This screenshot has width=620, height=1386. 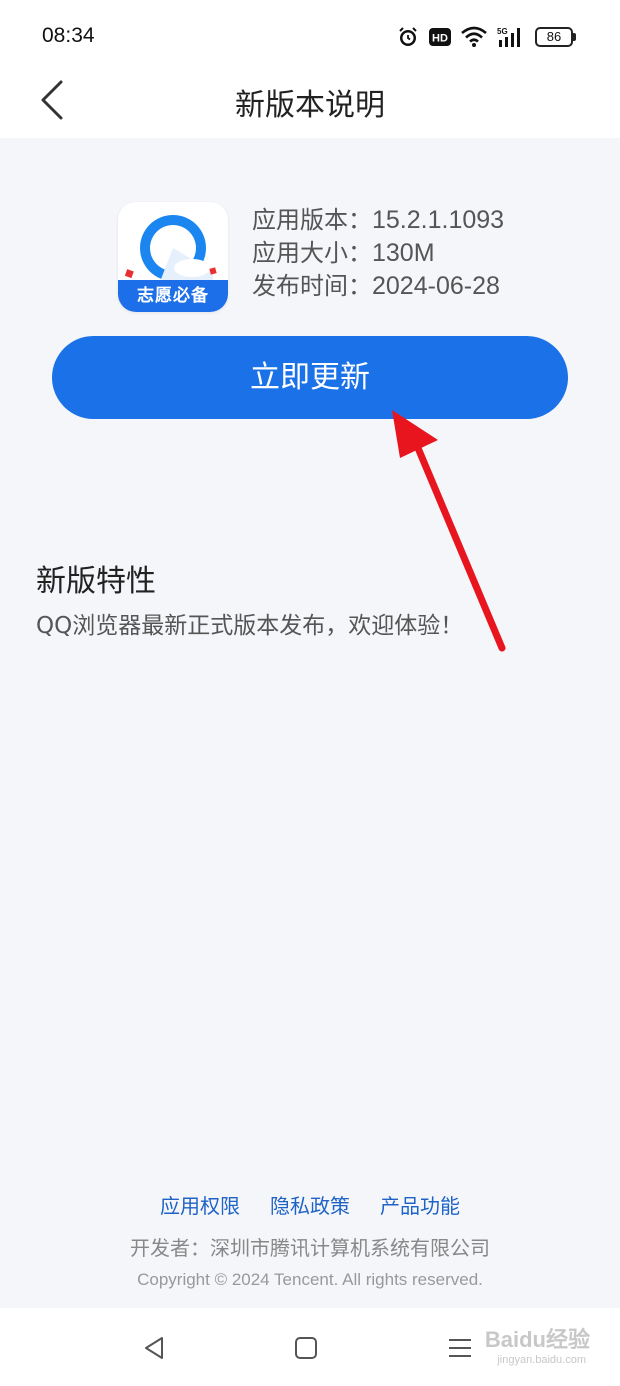 What do you see at coordinates (306, 1348) in the screenshot?
I see `nav-home-icon` at bounding box center [306, 1348].